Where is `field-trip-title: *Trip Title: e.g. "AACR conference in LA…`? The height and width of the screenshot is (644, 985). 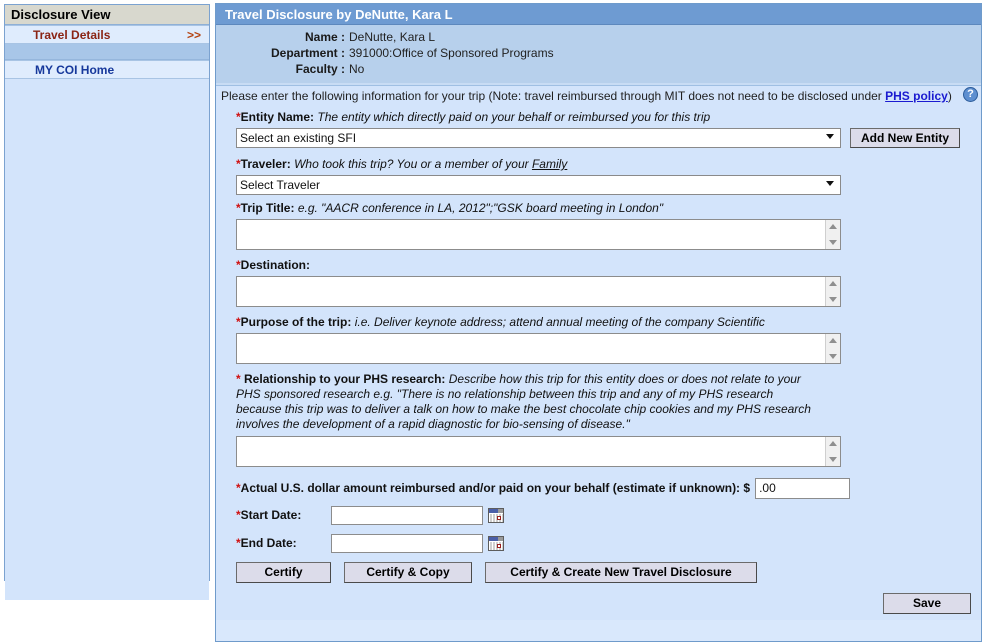
field-trip-title: *Trip Title: e.g. "AACR conference in LA… is located at coordinates (598, 225).